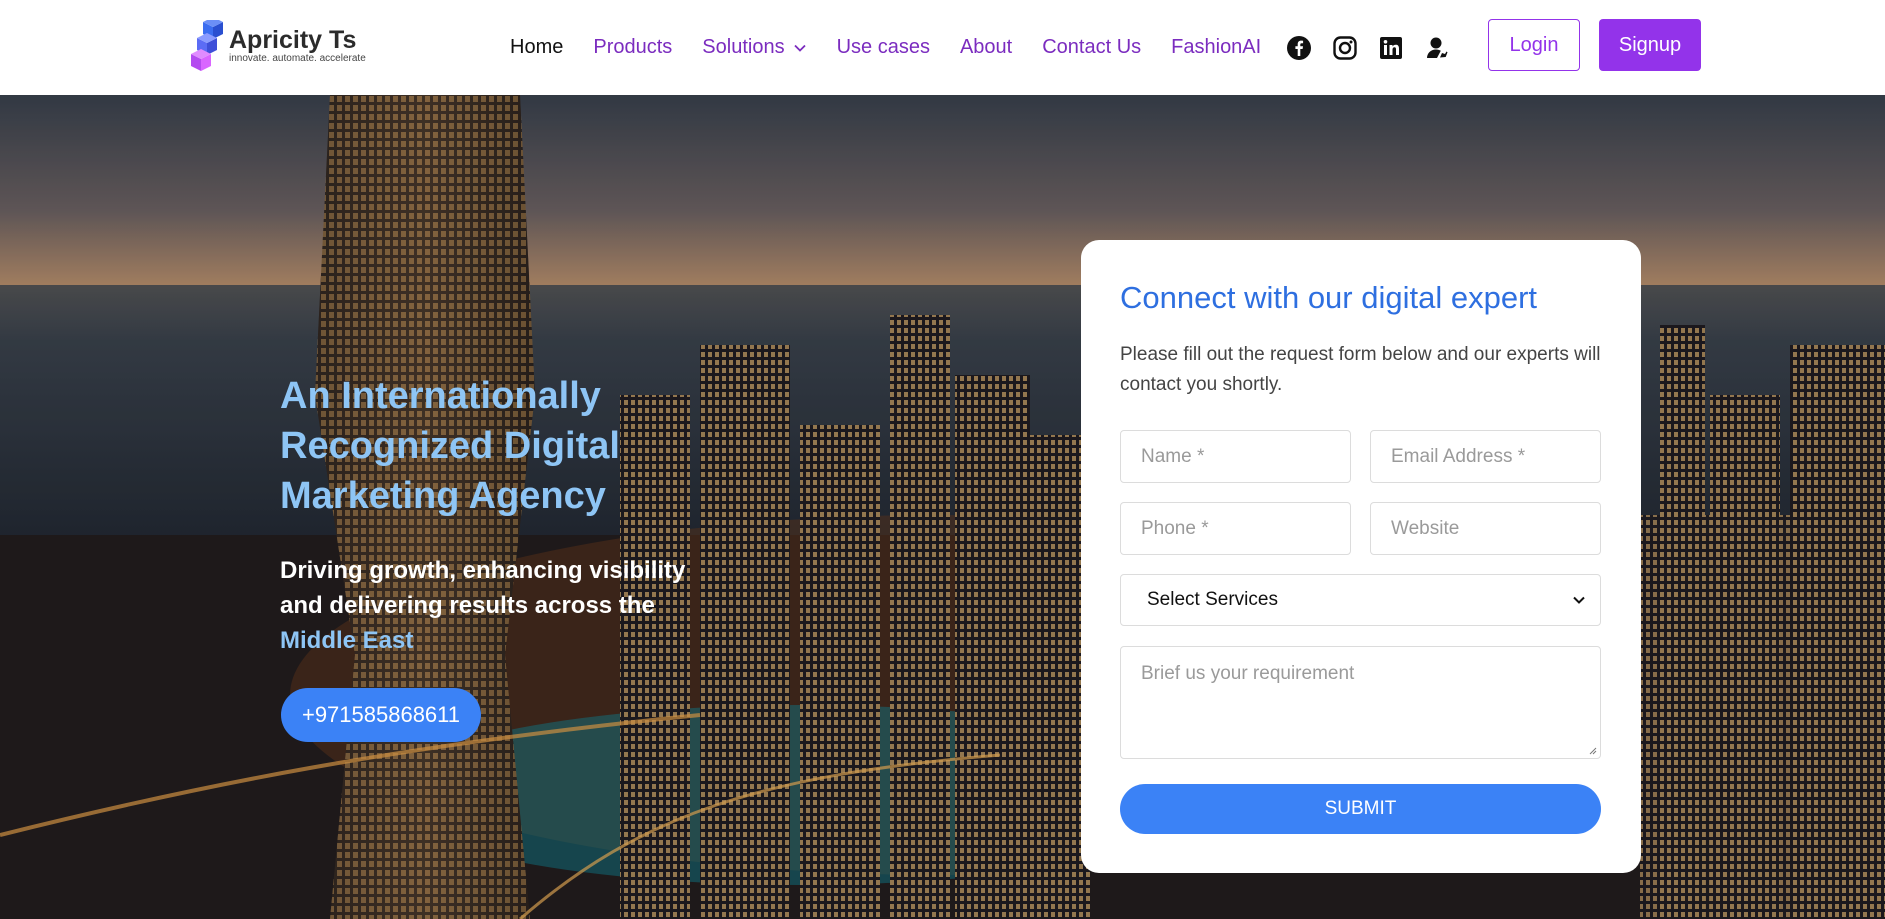  I want to click on hero-subtitle-highlight: Middle East, so click(347, 640).